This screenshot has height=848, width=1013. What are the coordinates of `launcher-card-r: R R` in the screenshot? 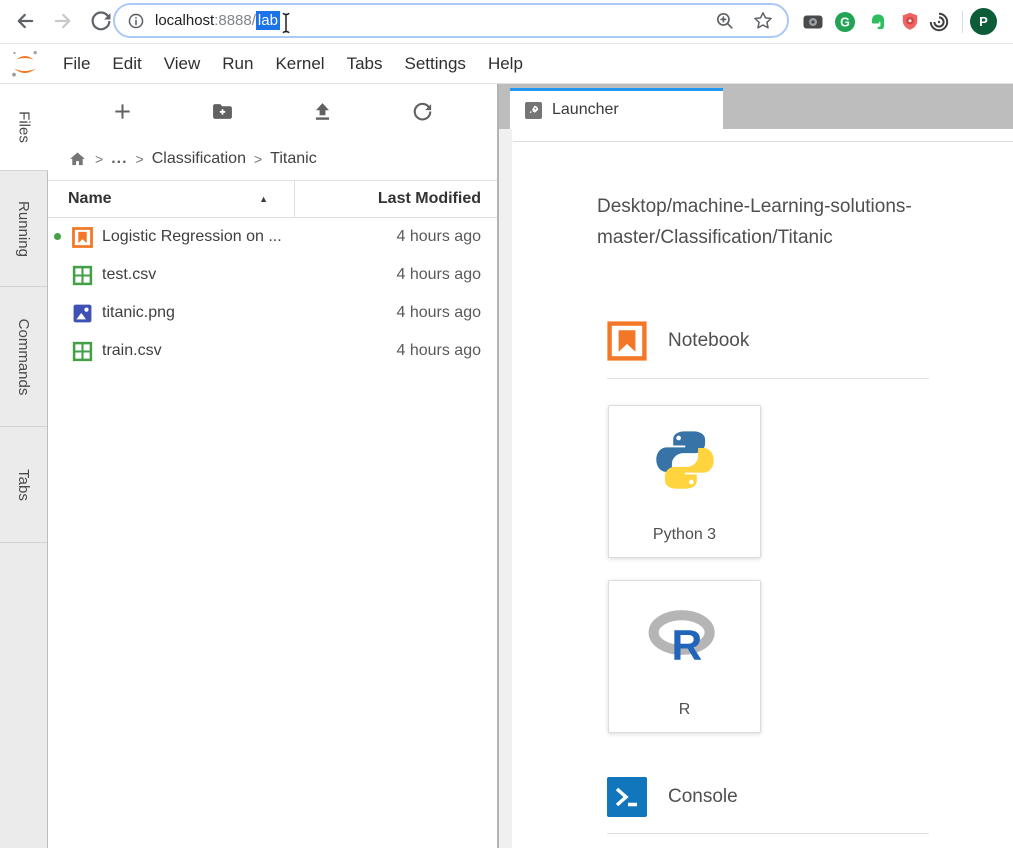 It's located at (684, 656).